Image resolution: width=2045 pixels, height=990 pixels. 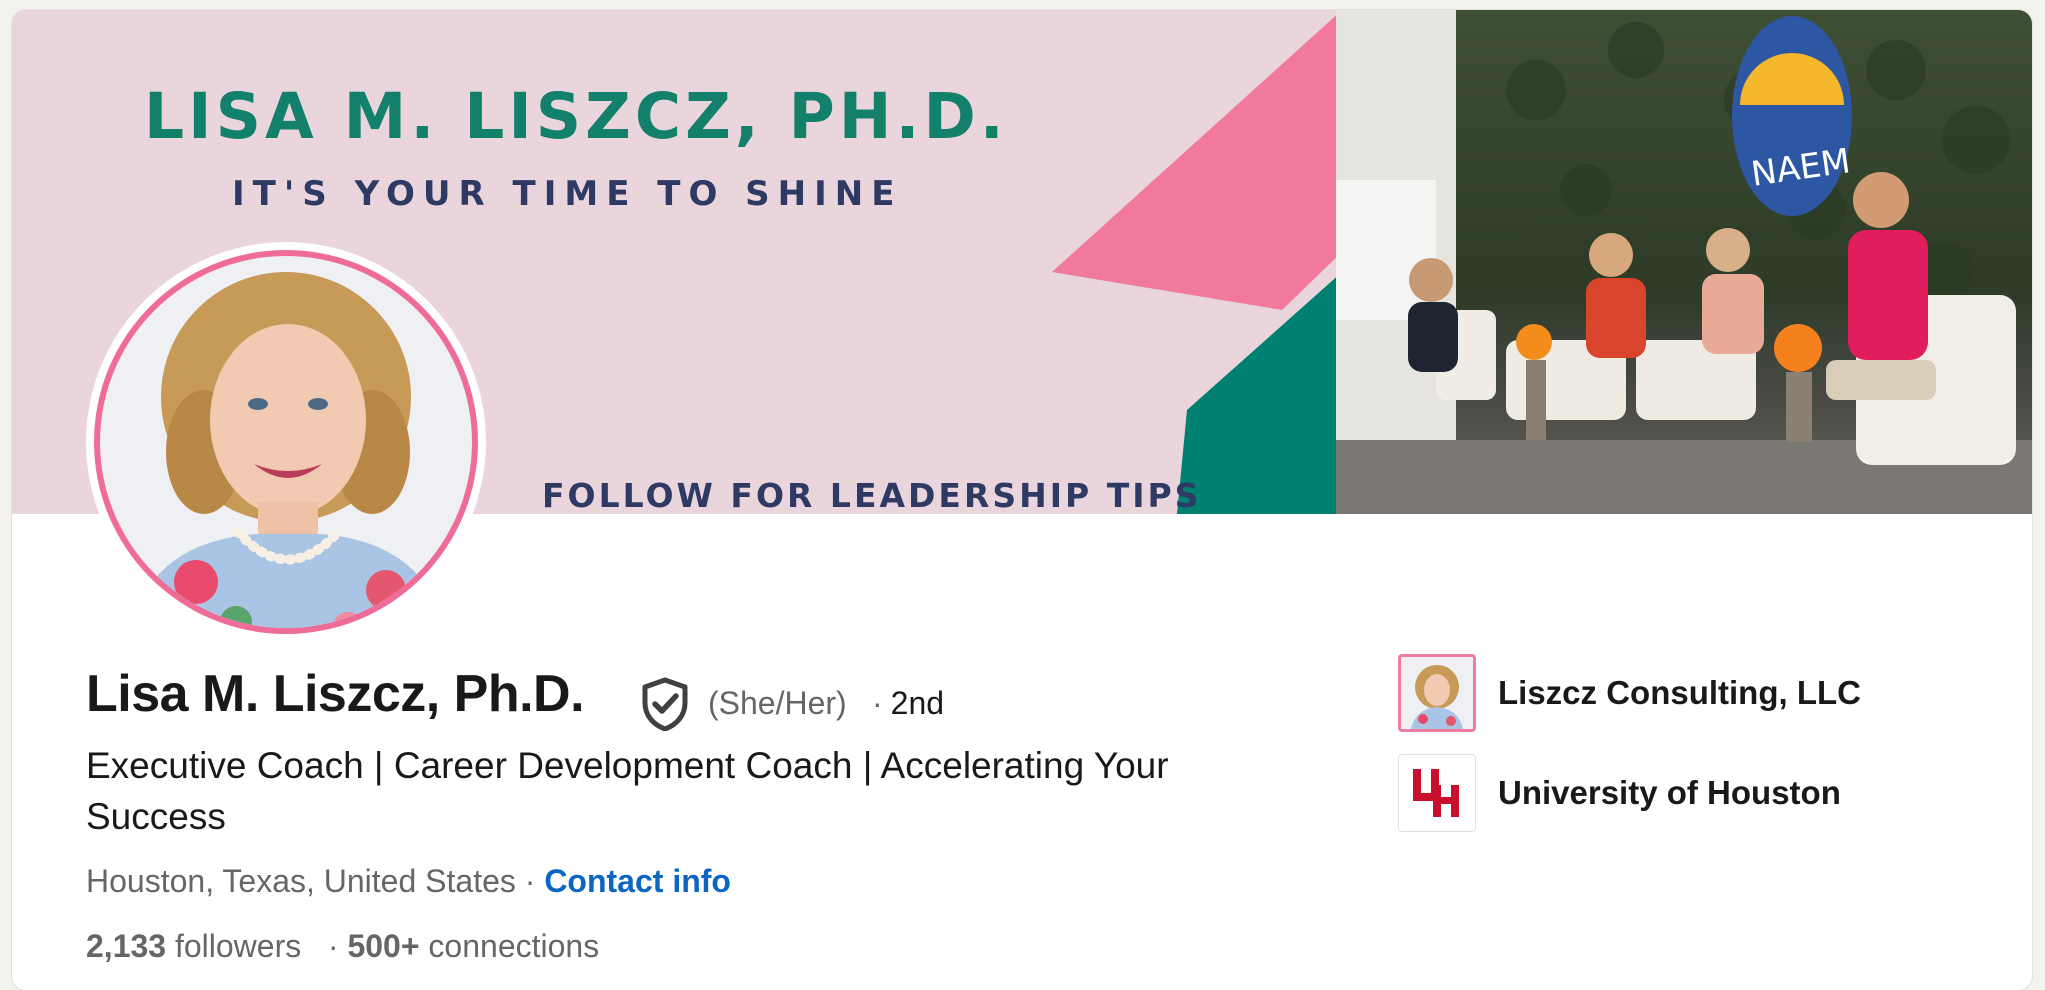 What do you see at coordinates (567, 194) in the screenshot?
I see `banner-tagline: IT'S YOUR TIME TO SHINE` at bounding box center [567, 194].